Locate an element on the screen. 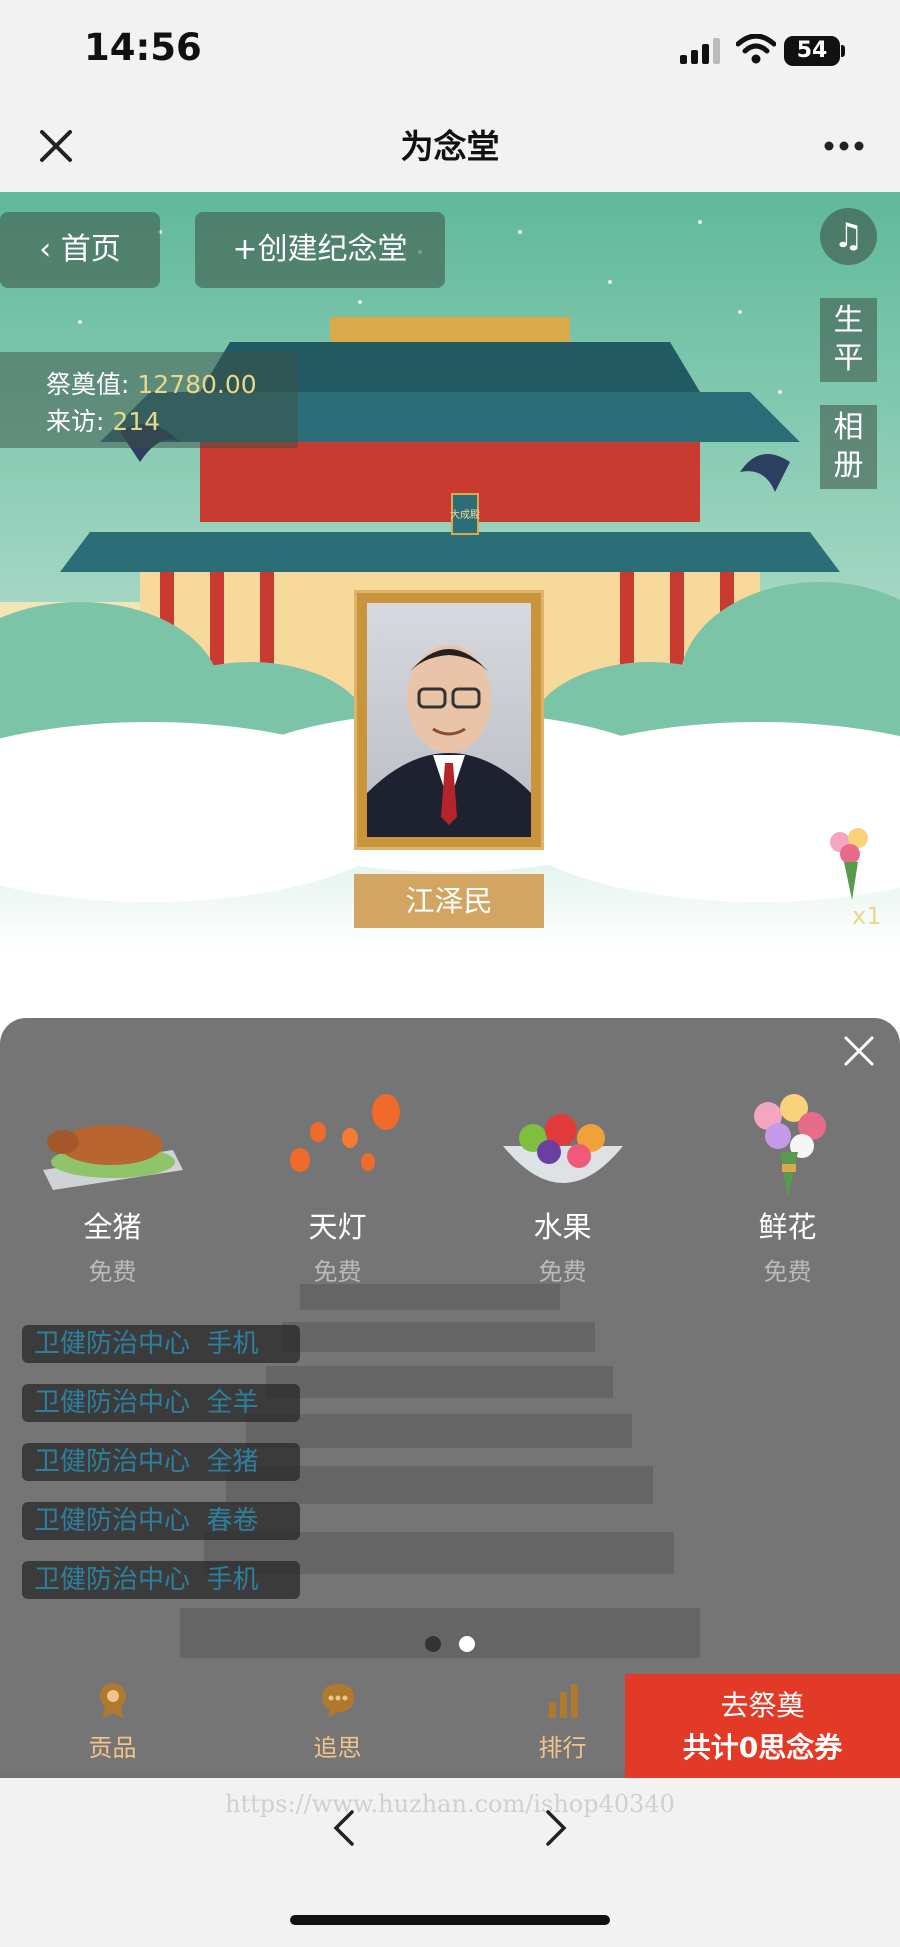 The image size is (900, 1947). create-memorial-button: +创建纪念堂 is located at coordinates (320, 250).